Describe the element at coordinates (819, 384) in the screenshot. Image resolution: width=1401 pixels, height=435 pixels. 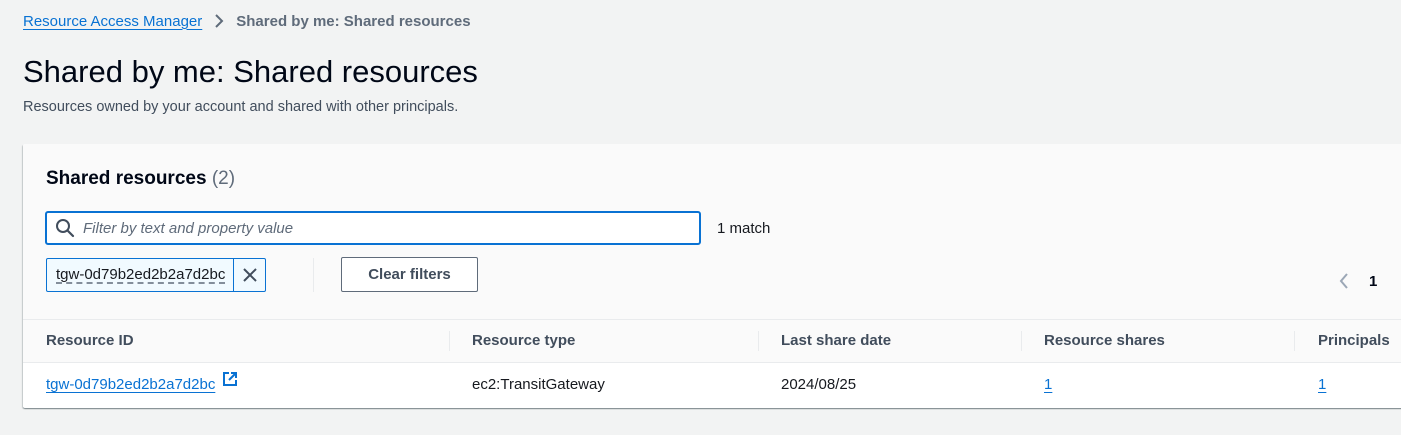
I see `cell-last-share-date: 2024/08/25` at that location.